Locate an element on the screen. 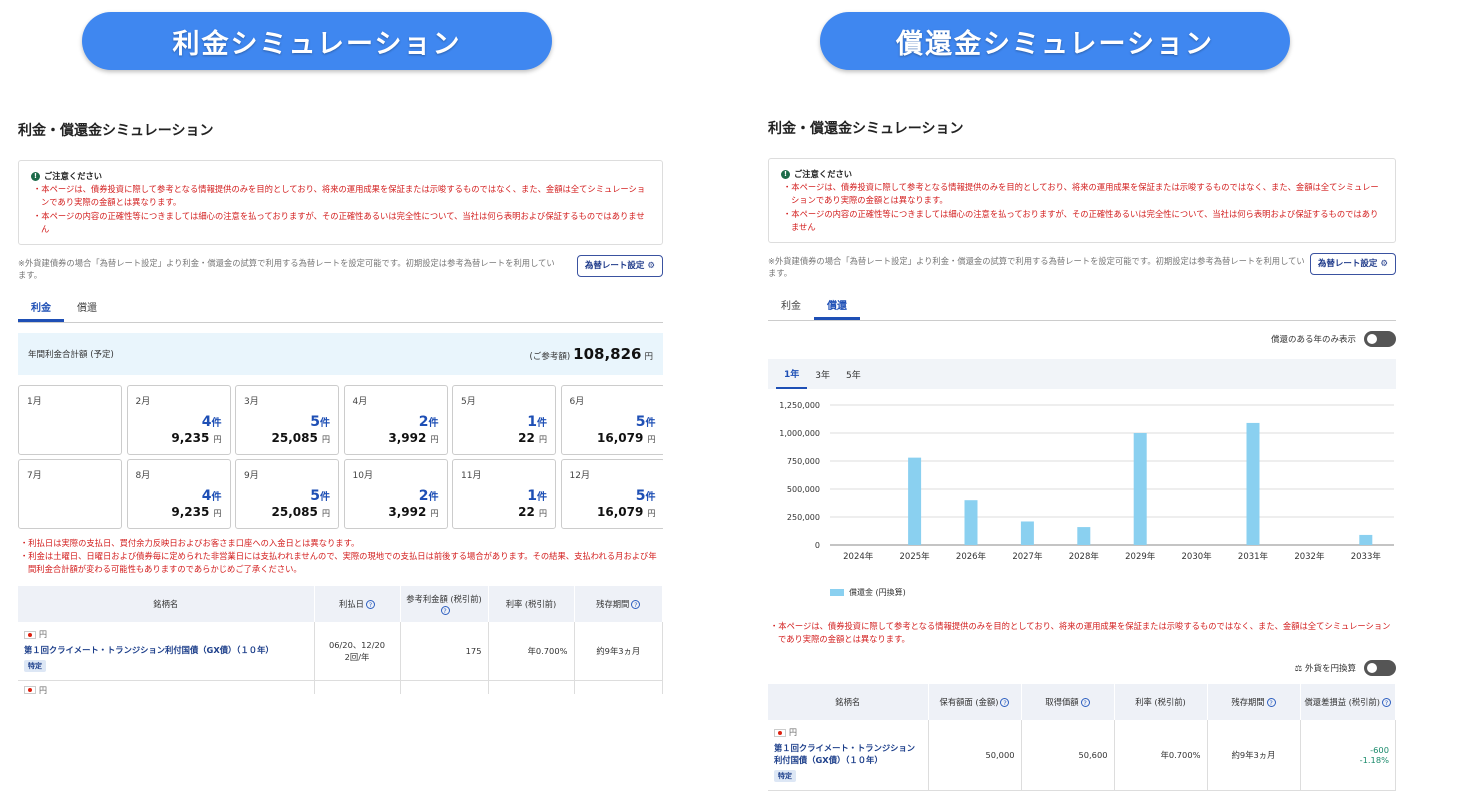 This screenshot has height=799, width=1460. month-cell: 2月 4件 9,235 円 is located at coordinates (178, 420).